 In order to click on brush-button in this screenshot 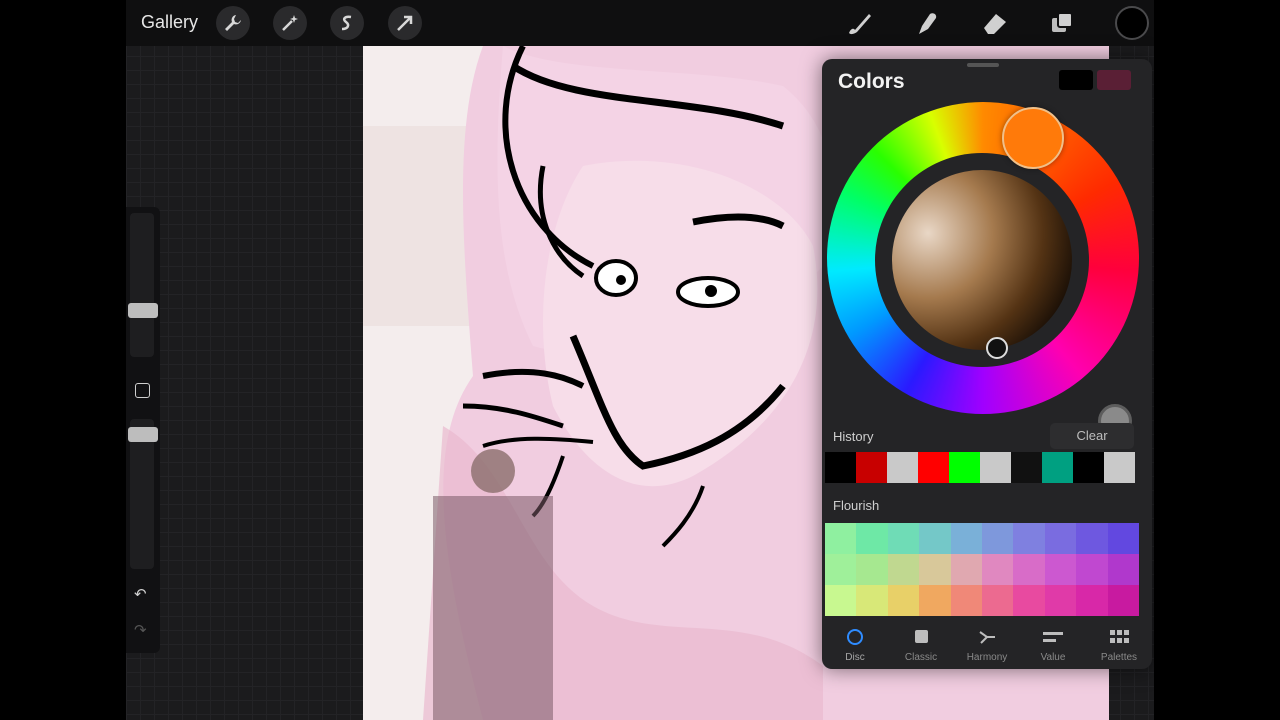, I will do `click(858, 23)`.